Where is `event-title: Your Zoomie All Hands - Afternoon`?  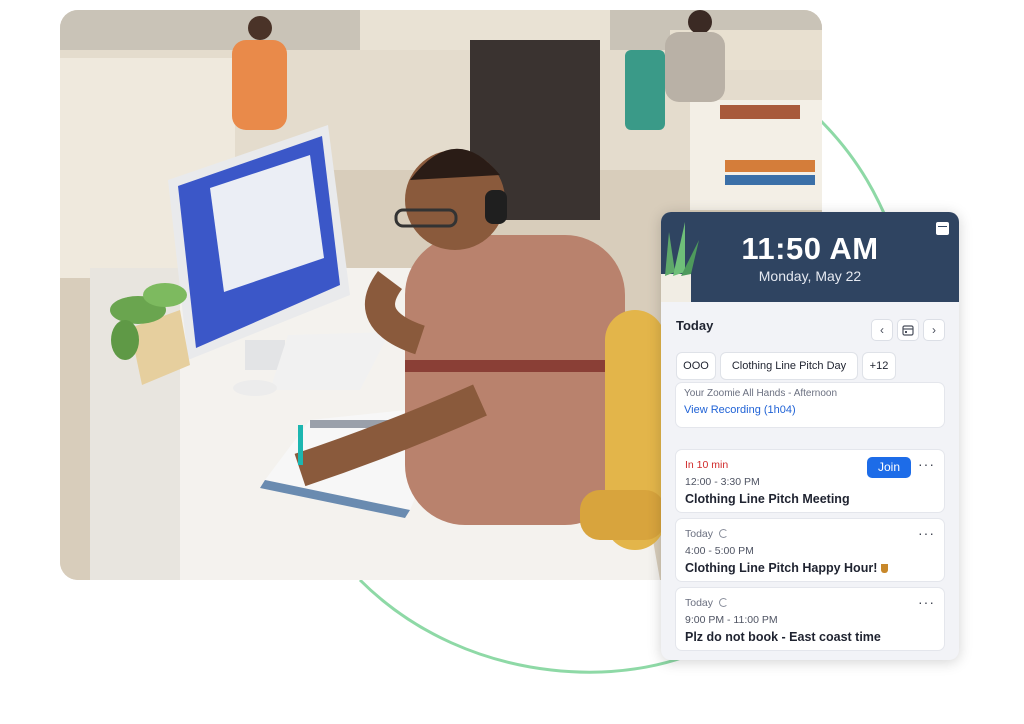
event-title: Your Zoomie All Hands - Afternoon is located at coordinates (761, 393).